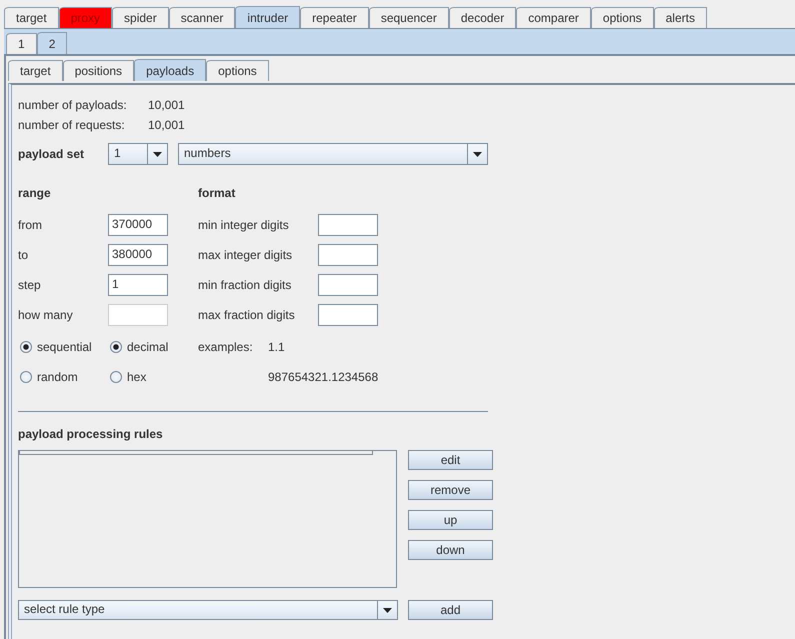  I want to click on order-radio-button: random, so click(65, 377).